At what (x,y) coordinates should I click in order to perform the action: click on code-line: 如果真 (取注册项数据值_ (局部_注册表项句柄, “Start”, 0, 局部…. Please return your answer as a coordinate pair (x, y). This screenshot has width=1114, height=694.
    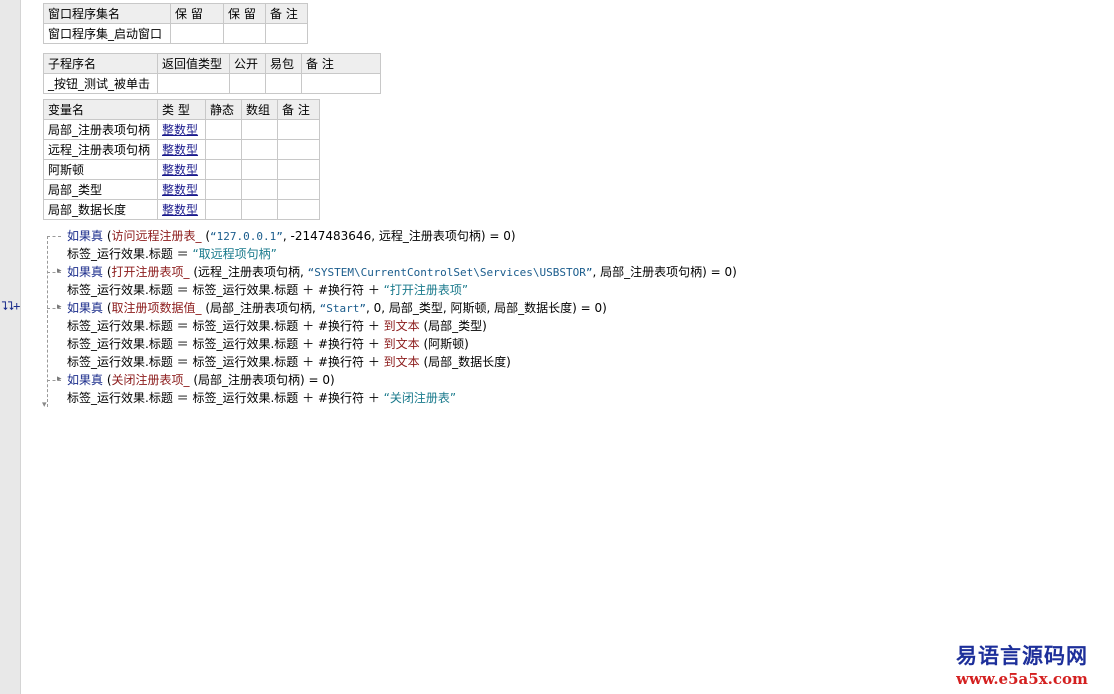
    Looking at the image, I should click on (494, 308).